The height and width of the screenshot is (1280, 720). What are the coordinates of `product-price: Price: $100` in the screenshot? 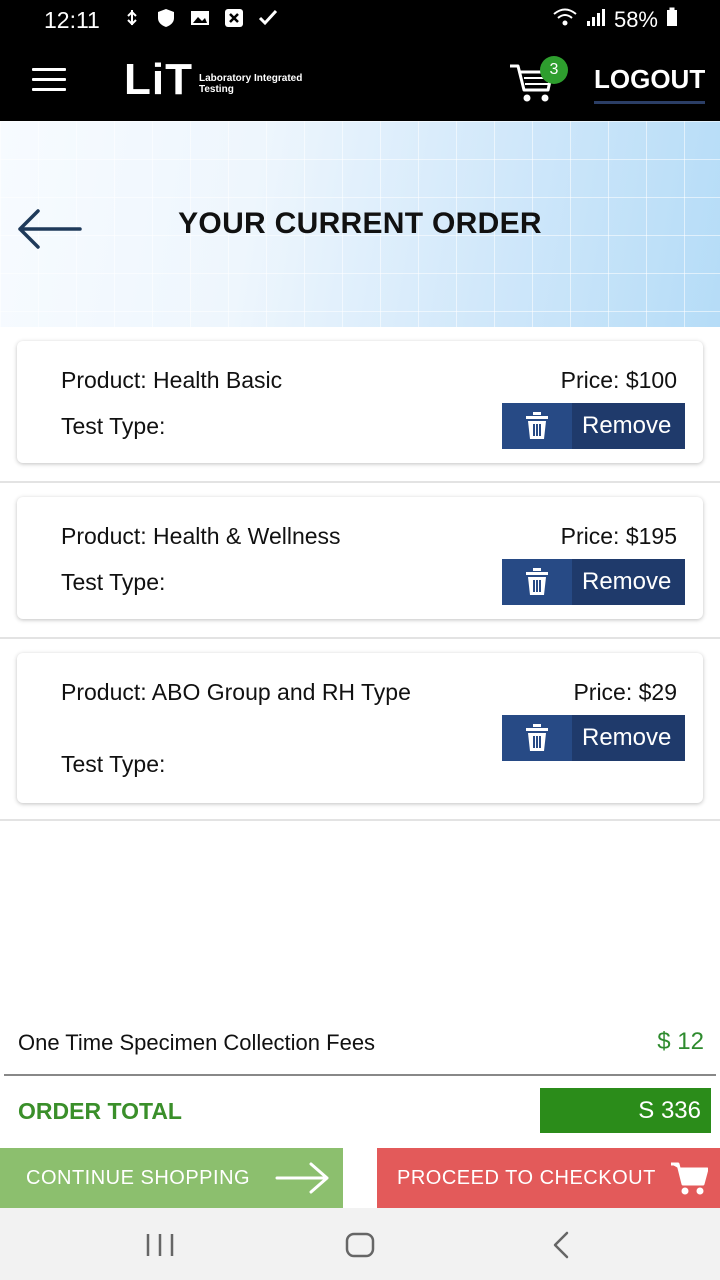 It's located at (618, 380).